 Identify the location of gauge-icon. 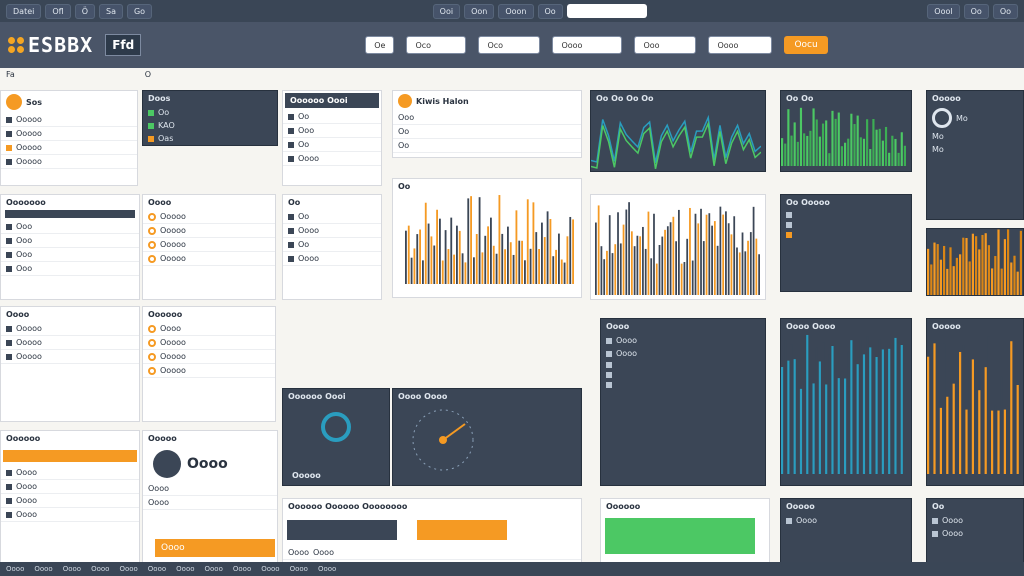
(336, 427).